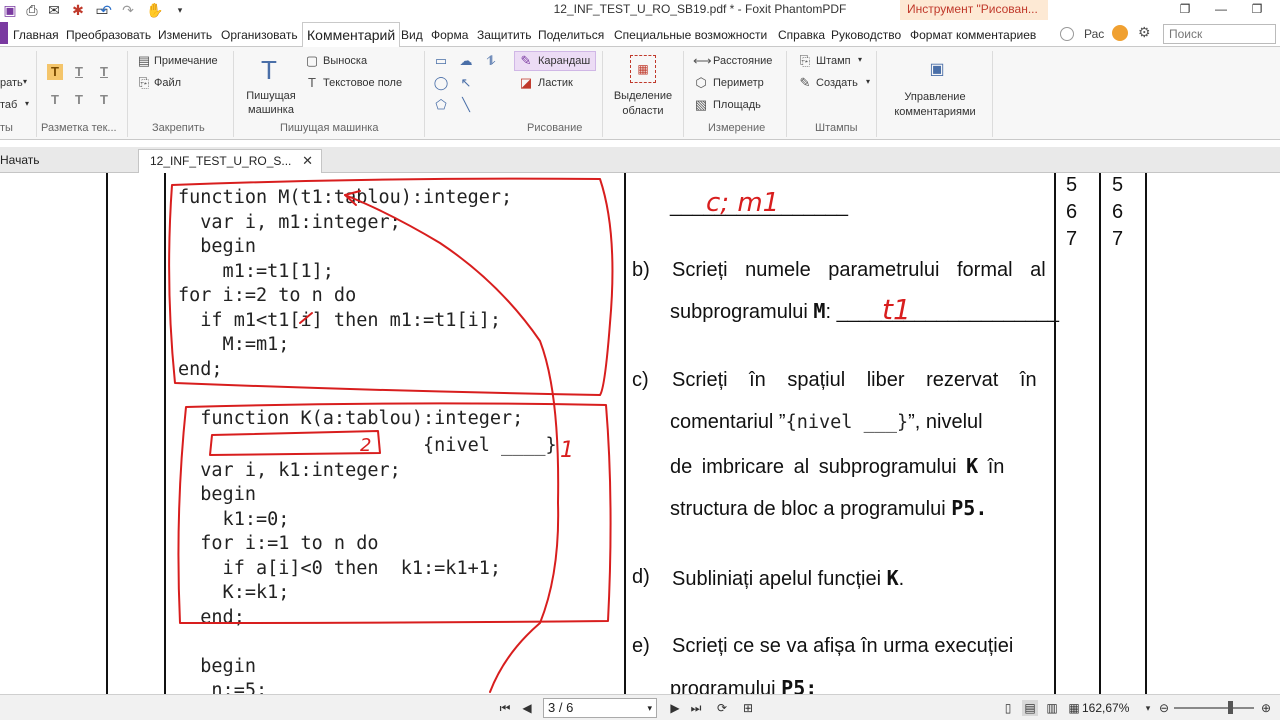 Image resolution: width=1280 pixels, height=720 pixels. Describe the element at coordinates (1257, 10) in the screenshot. I see `maximize-button: ❐` at that location.